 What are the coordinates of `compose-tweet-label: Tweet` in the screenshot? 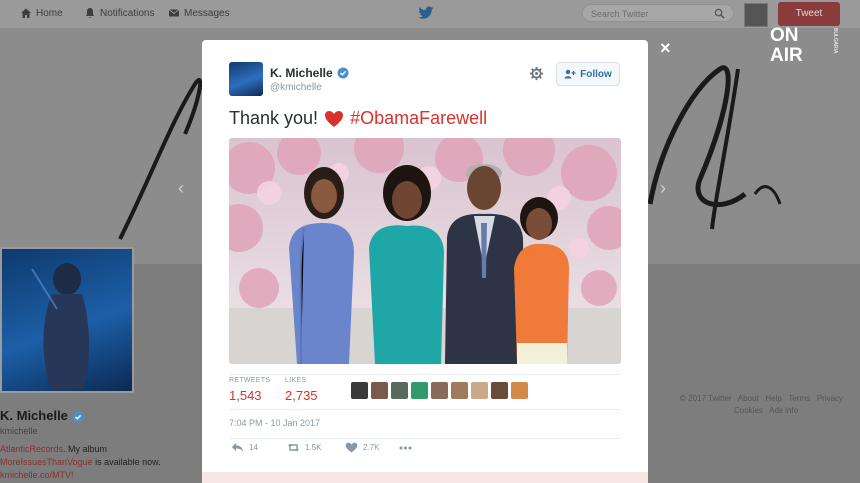 It's located at (809, 13).